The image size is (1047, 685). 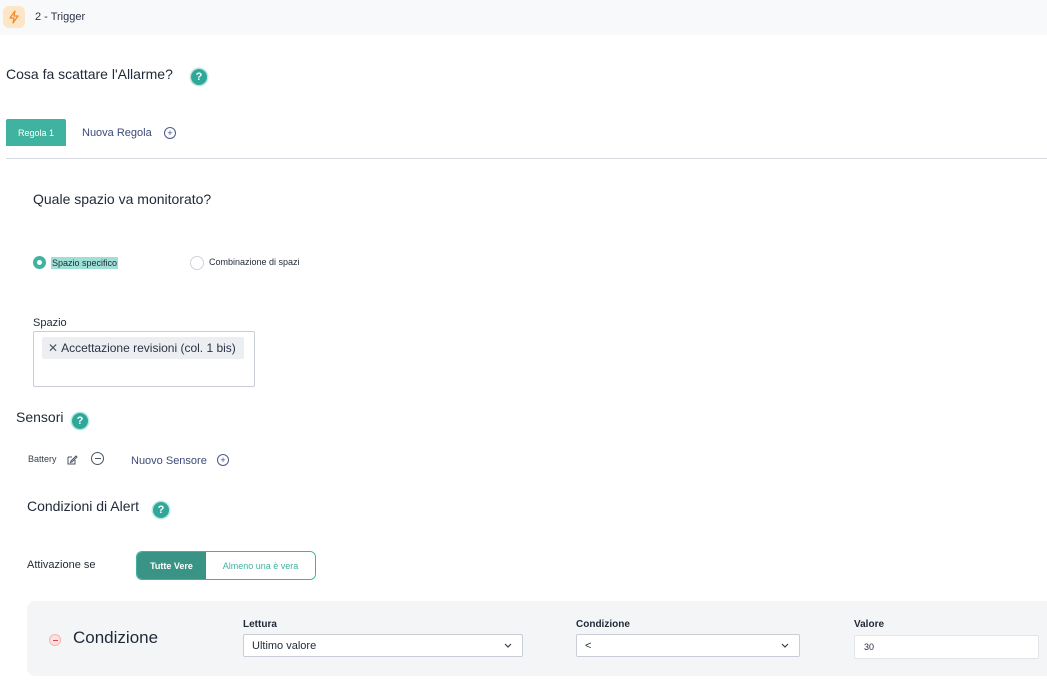 I want to click on toggle-at-least-one: Almeno una è vera, so click(x=260, y=565).